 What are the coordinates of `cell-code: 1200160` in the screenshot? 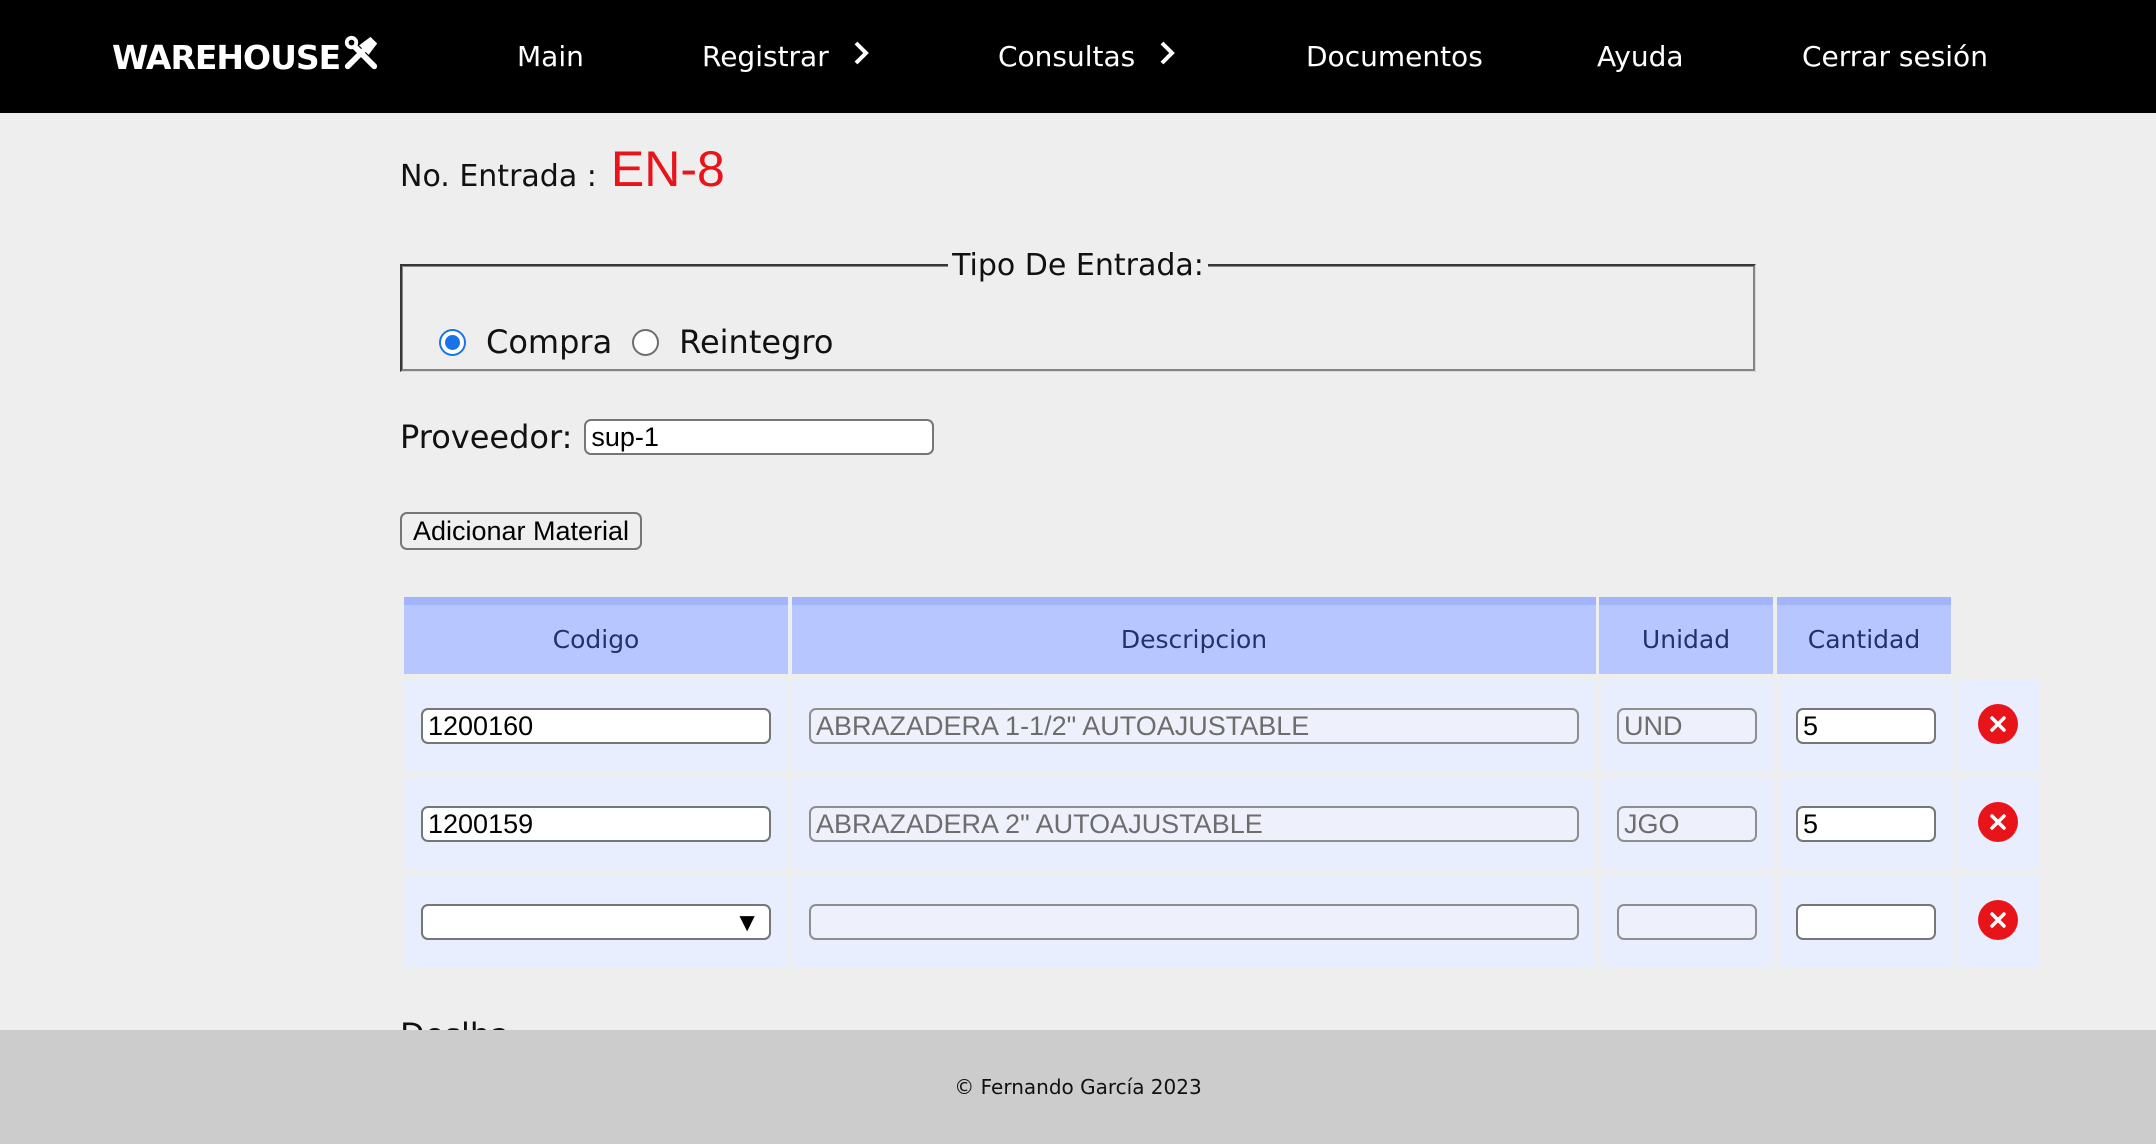 It's located at (596, 726).